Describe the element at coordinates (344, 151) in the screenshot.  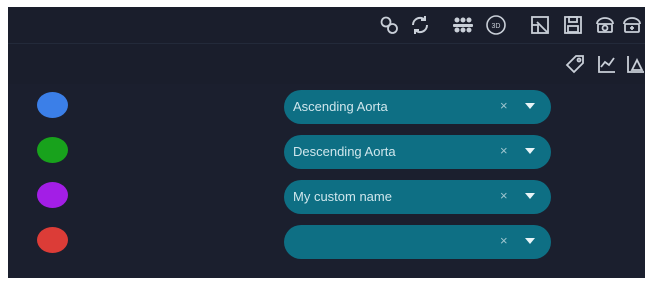
I see `segment-name-value: Descending Aorta` at that location.